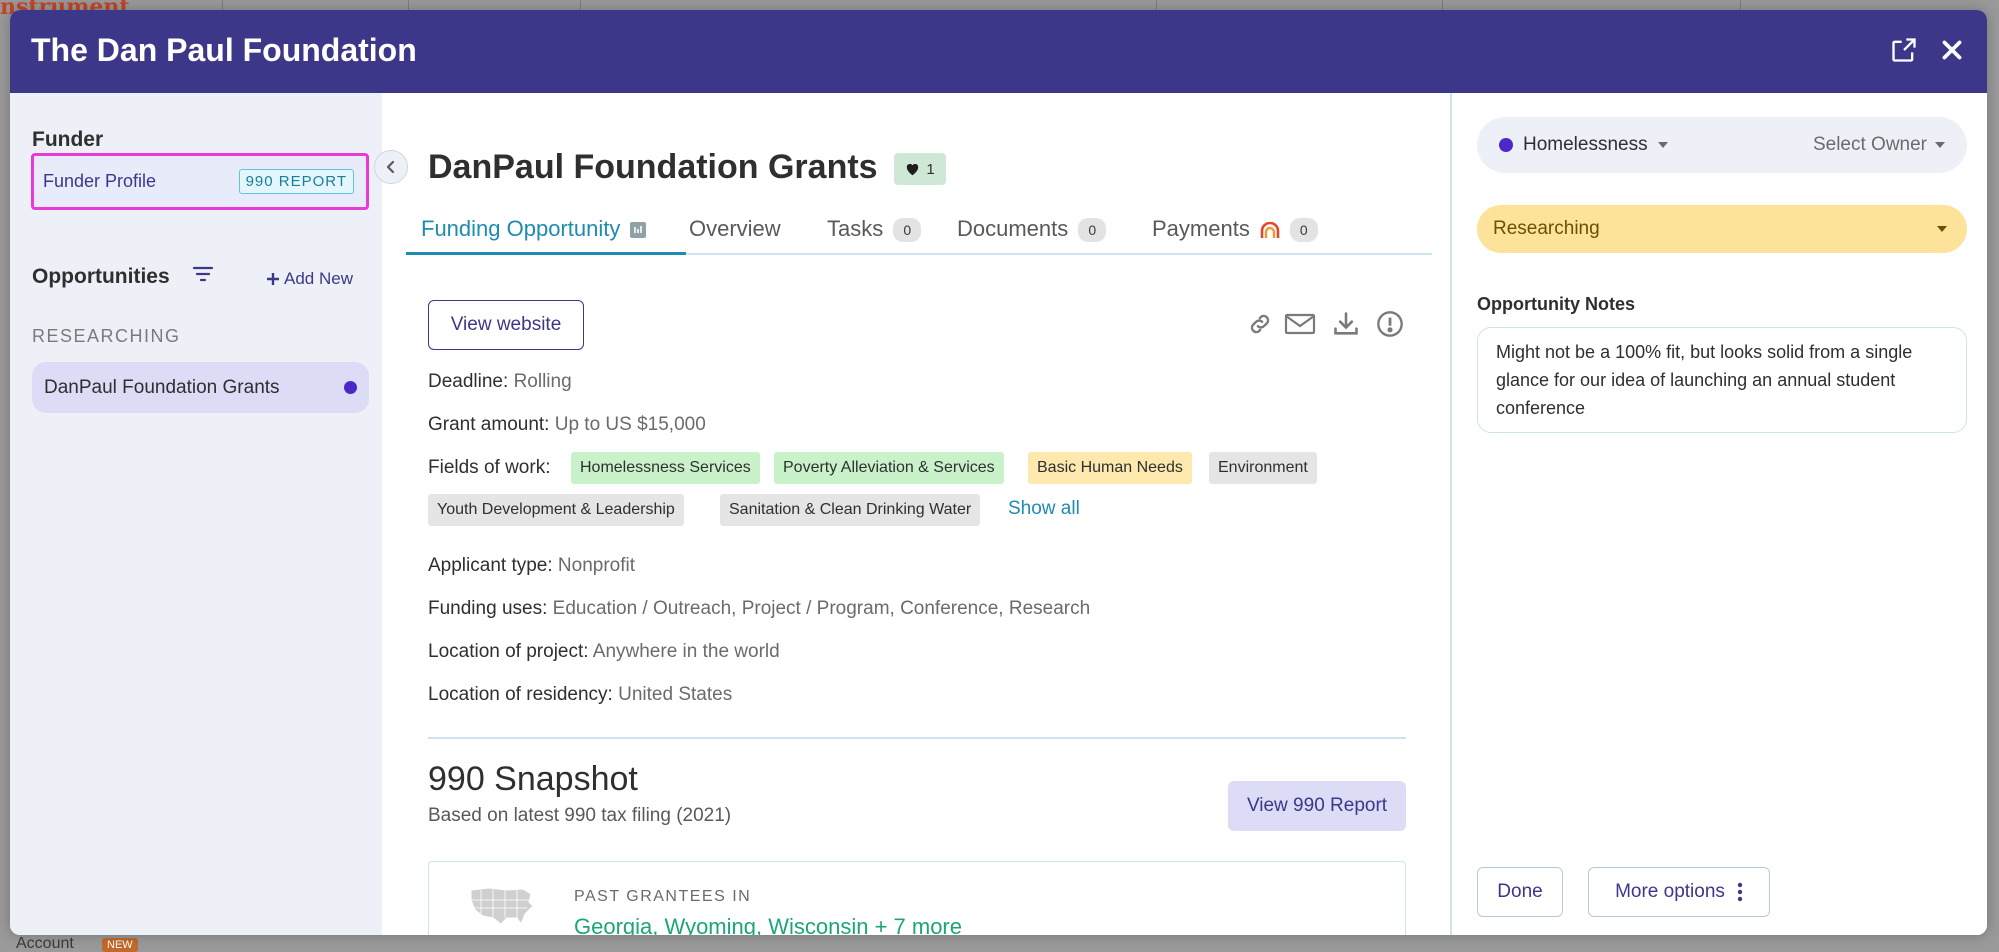  Describe the element at coordinates (273, 279) in the screenshot. I see `plus-icon` at that location.